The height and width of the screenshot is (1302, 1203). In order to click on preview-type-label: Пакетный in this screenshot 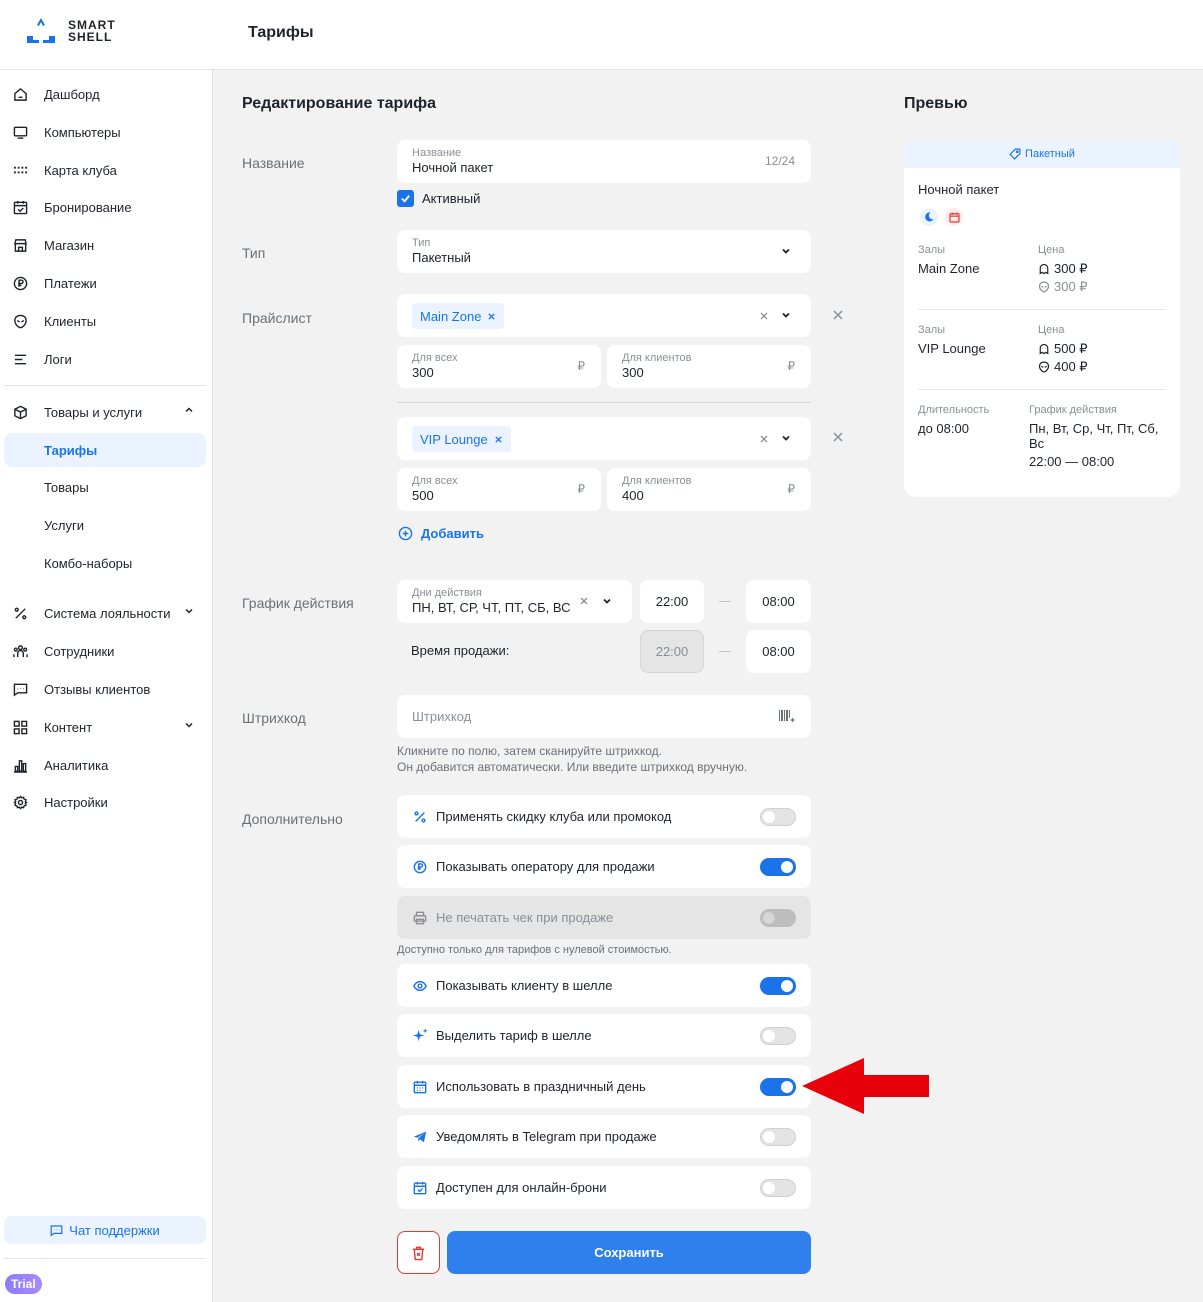, I will do `click(1050, 154)`.